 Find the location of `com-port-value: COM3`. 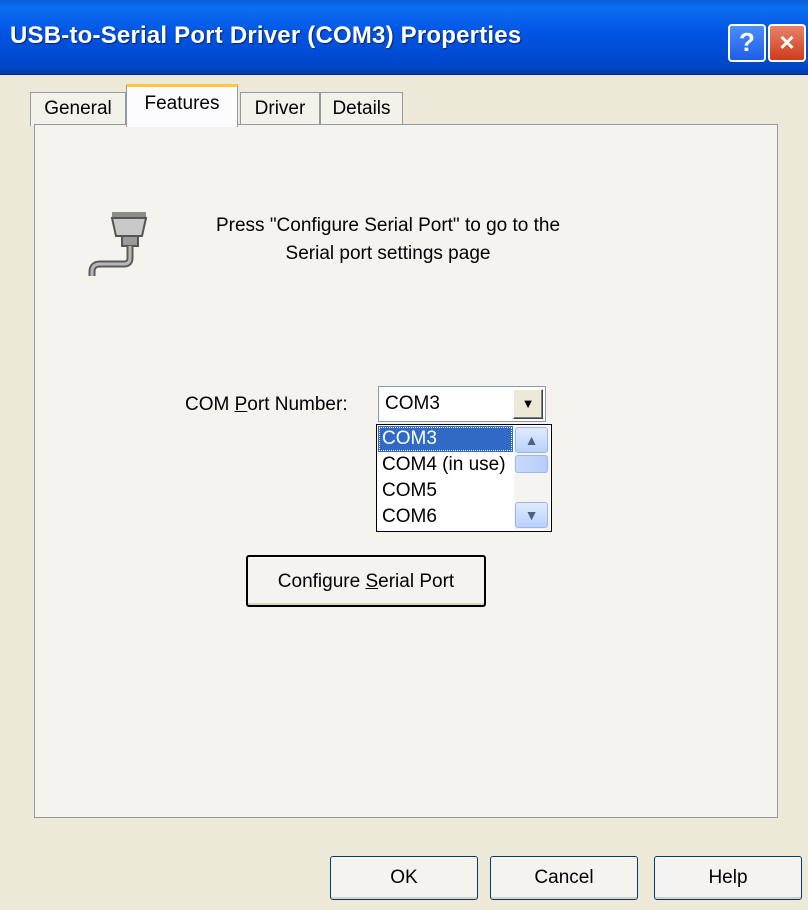

com-port-value: COM3 is located at coordinates (412, 403).